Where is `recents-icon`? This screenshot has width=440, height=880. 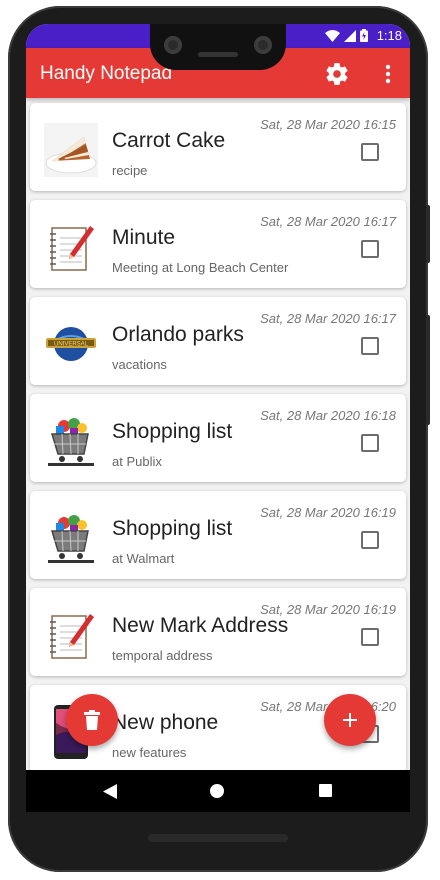
recents-icon is located at coordinates (325, 790).